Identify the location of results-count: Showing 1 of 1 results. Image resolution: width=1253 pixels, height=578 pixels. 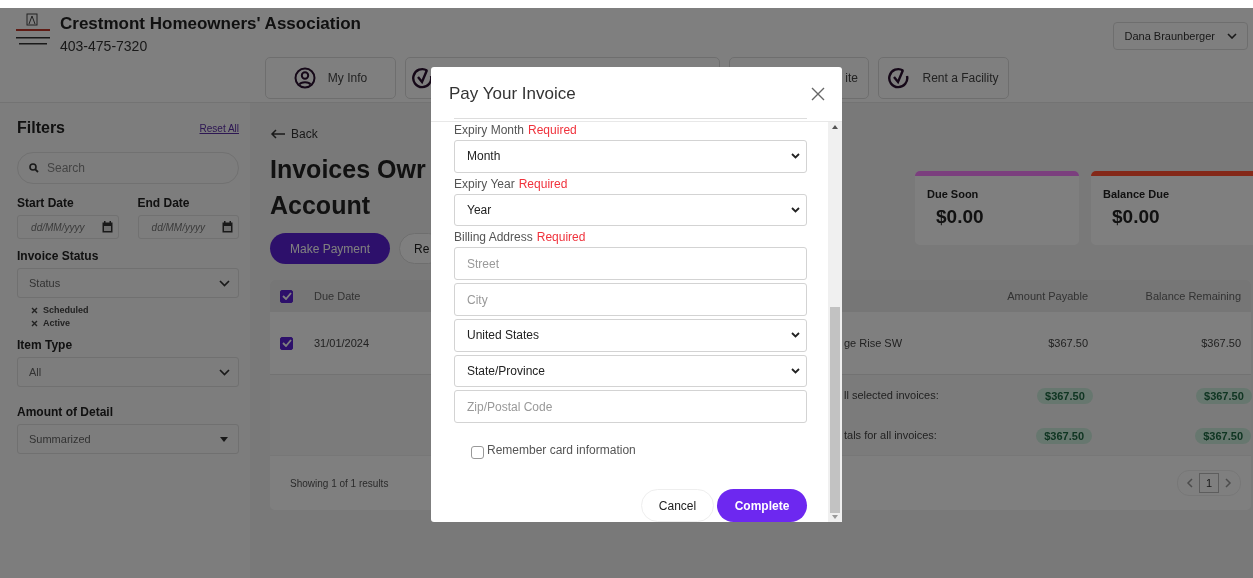
(339, 483).